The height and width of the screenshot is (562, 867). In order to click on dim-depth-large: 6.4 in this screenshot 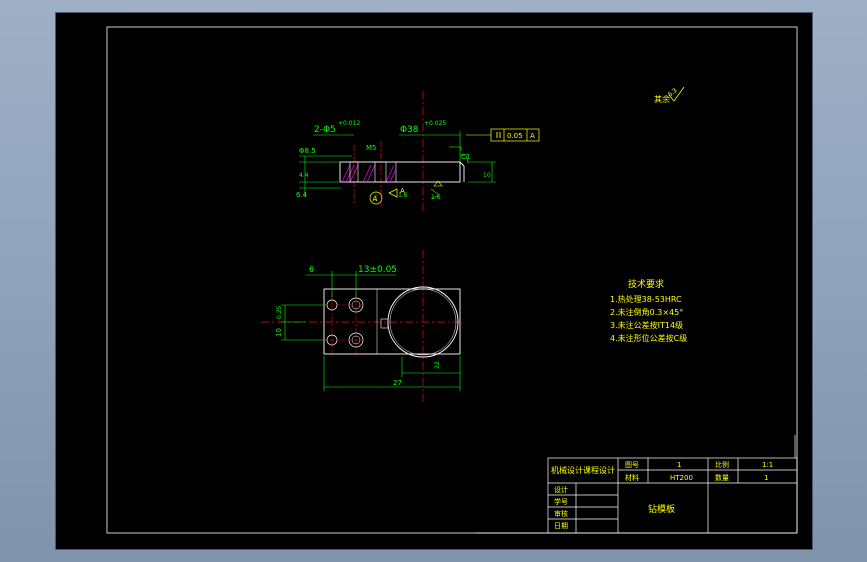, I will do `click(302, 195)`.